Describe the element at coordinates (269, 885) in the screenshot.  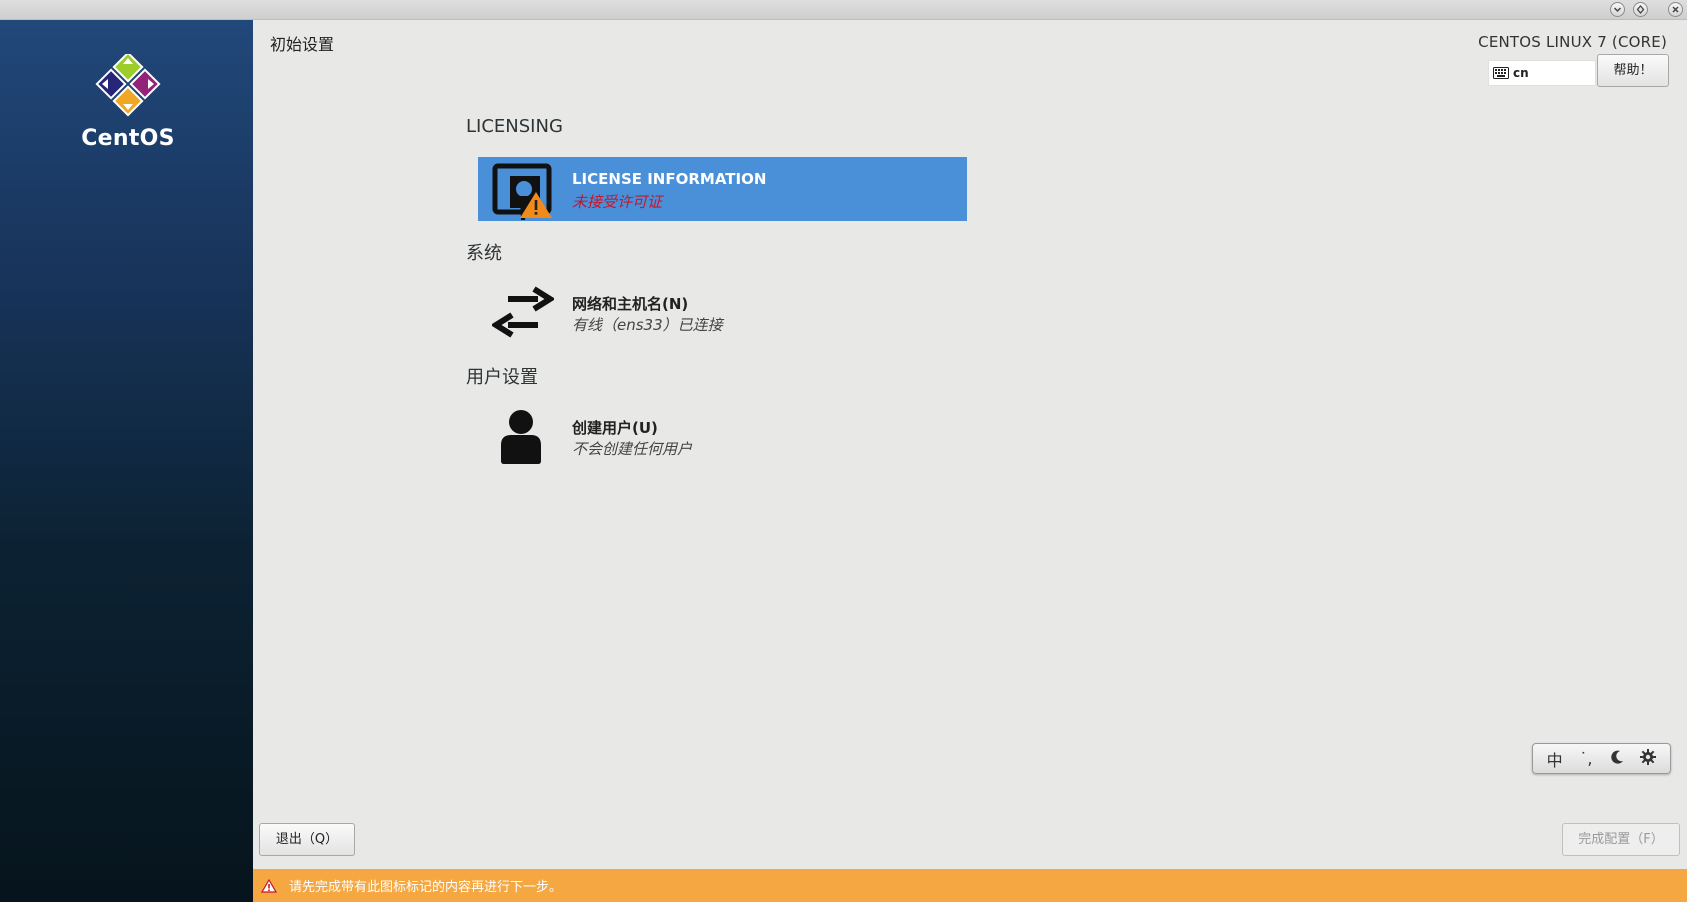
I see `warning-icon` at that location.